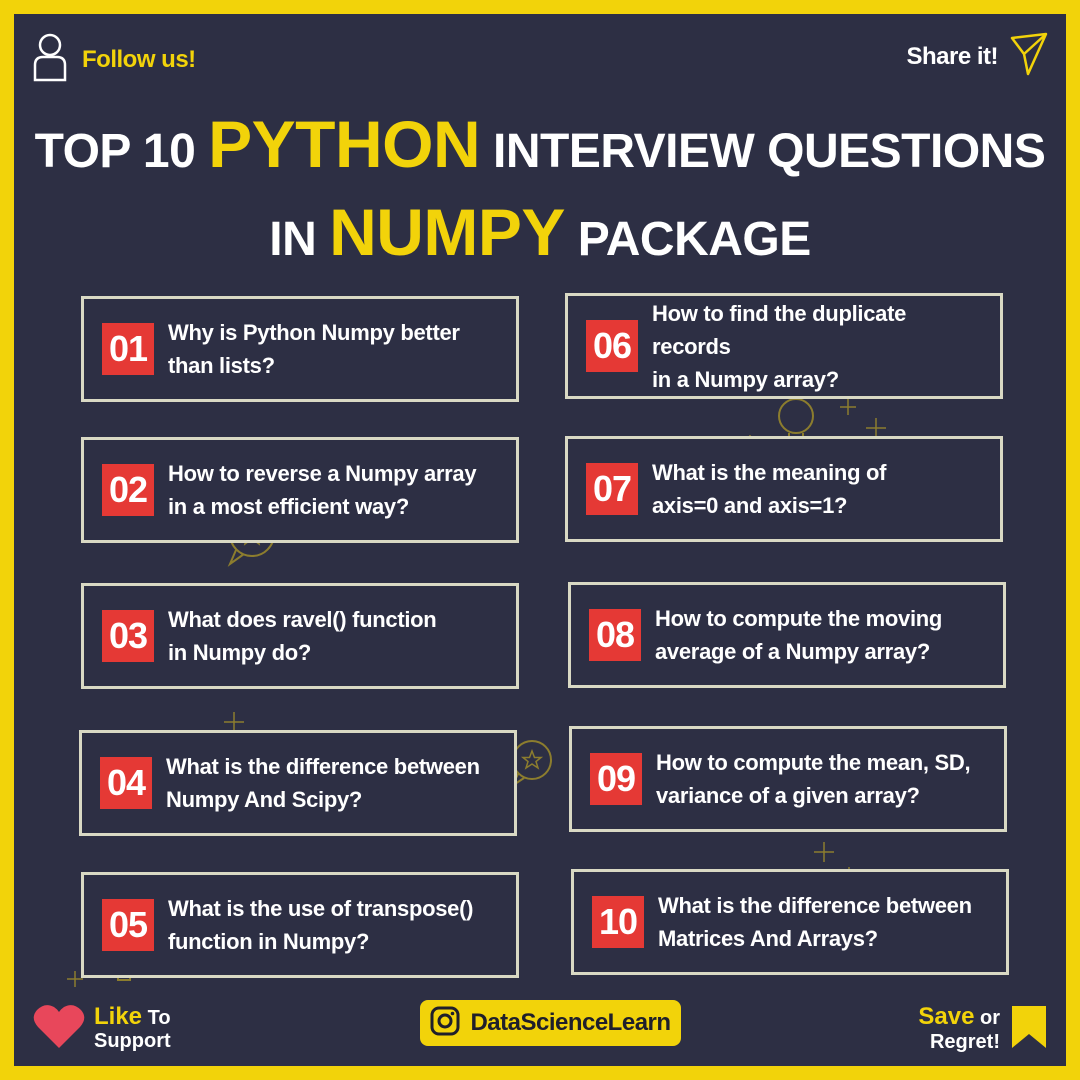  Describe the element at coordinates (769, 489) in the screenshot. I see `question-text: What is the meaning of axis=0 and axis=1?` at that location.